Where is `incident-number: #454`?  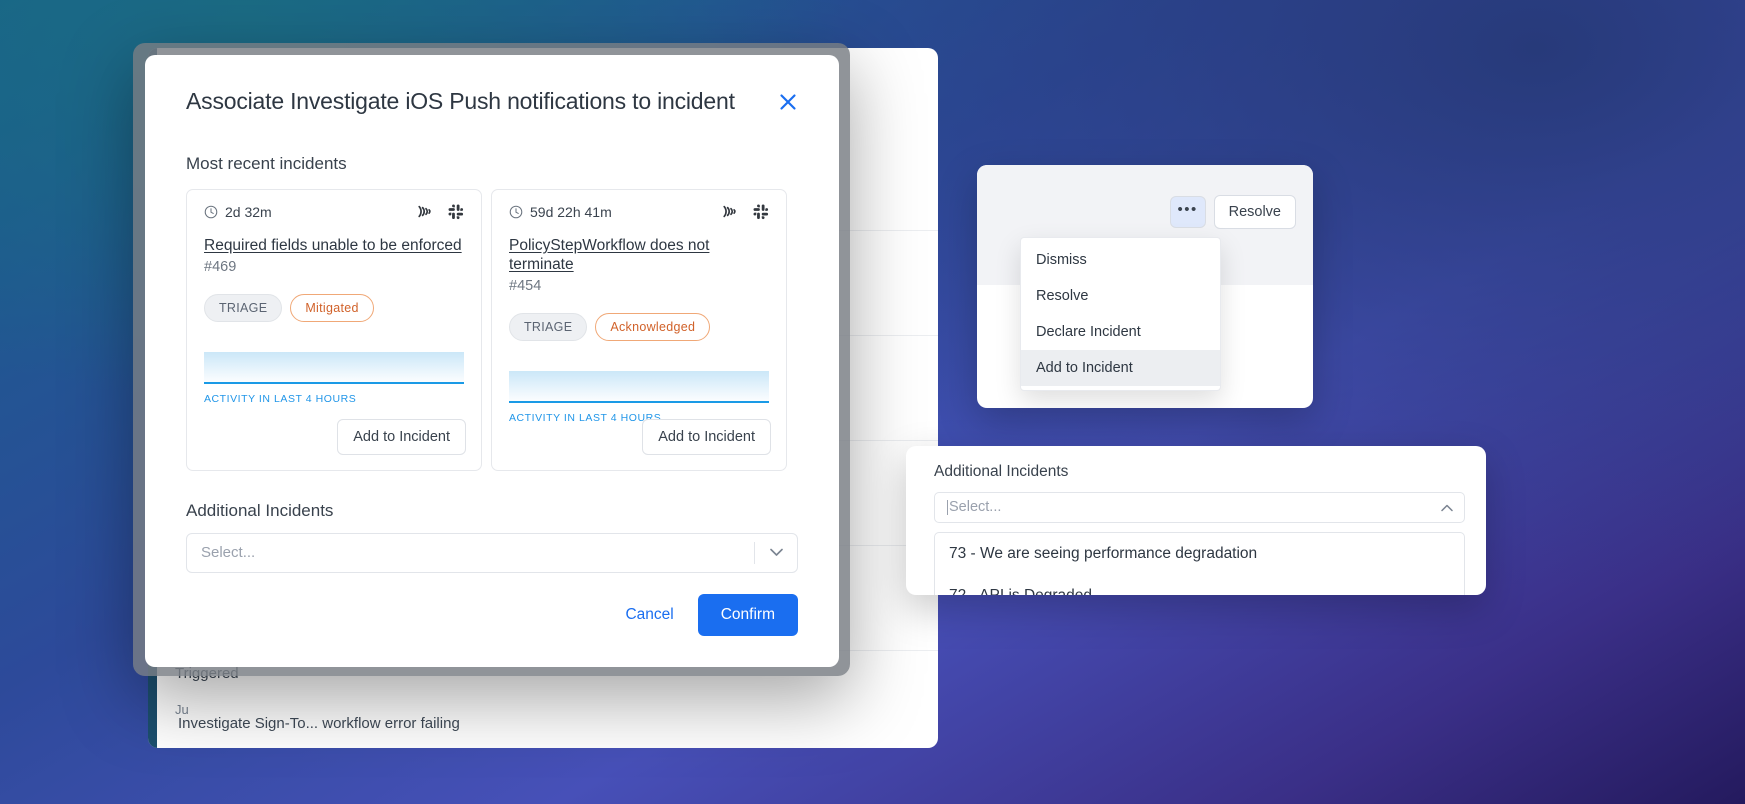 incident-number: #454 is located at coordinates (525, 286).